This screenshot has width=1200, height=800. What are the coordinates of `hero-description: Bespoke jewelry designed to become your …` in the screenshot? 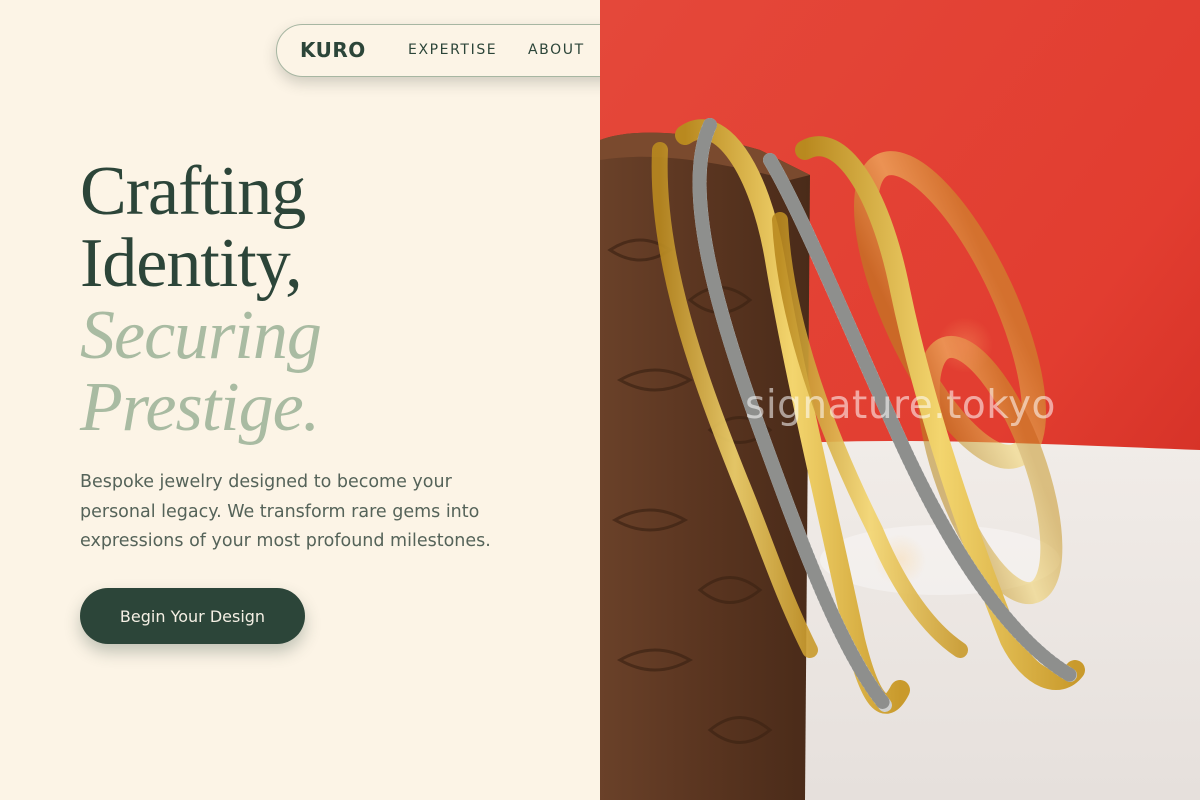 It's located at (285, 511).